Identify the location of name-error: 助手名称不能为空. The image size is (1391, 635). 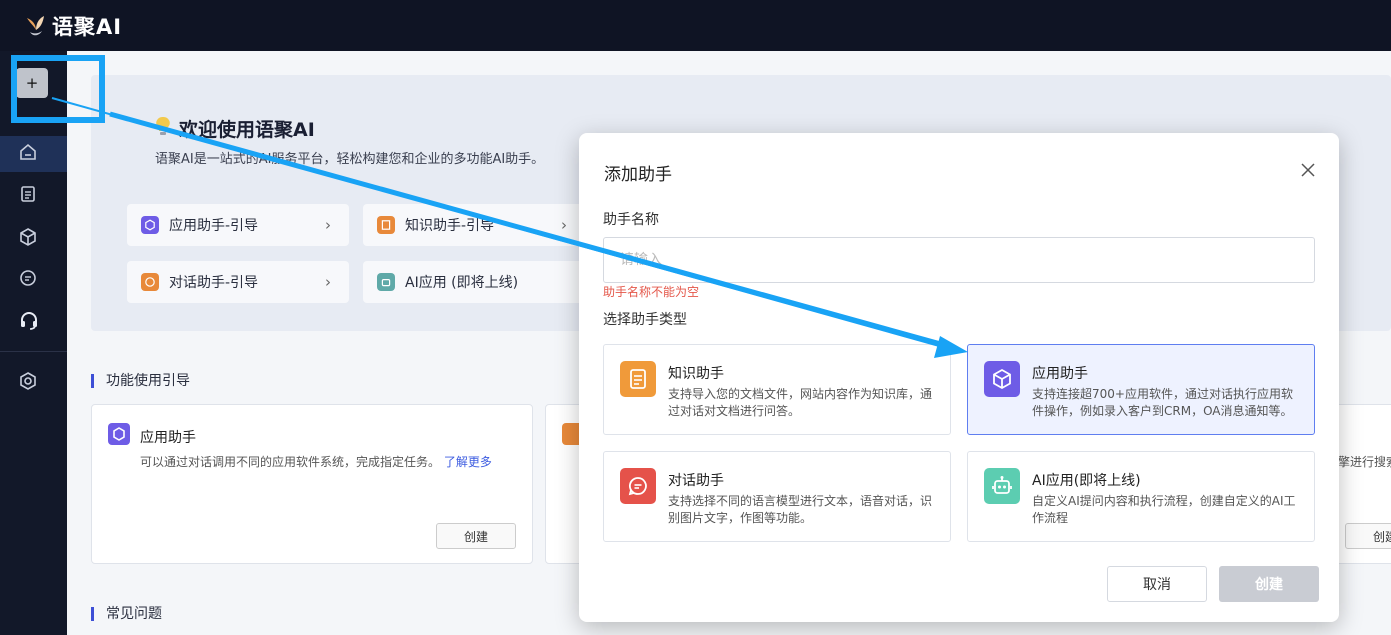
(651, 292).